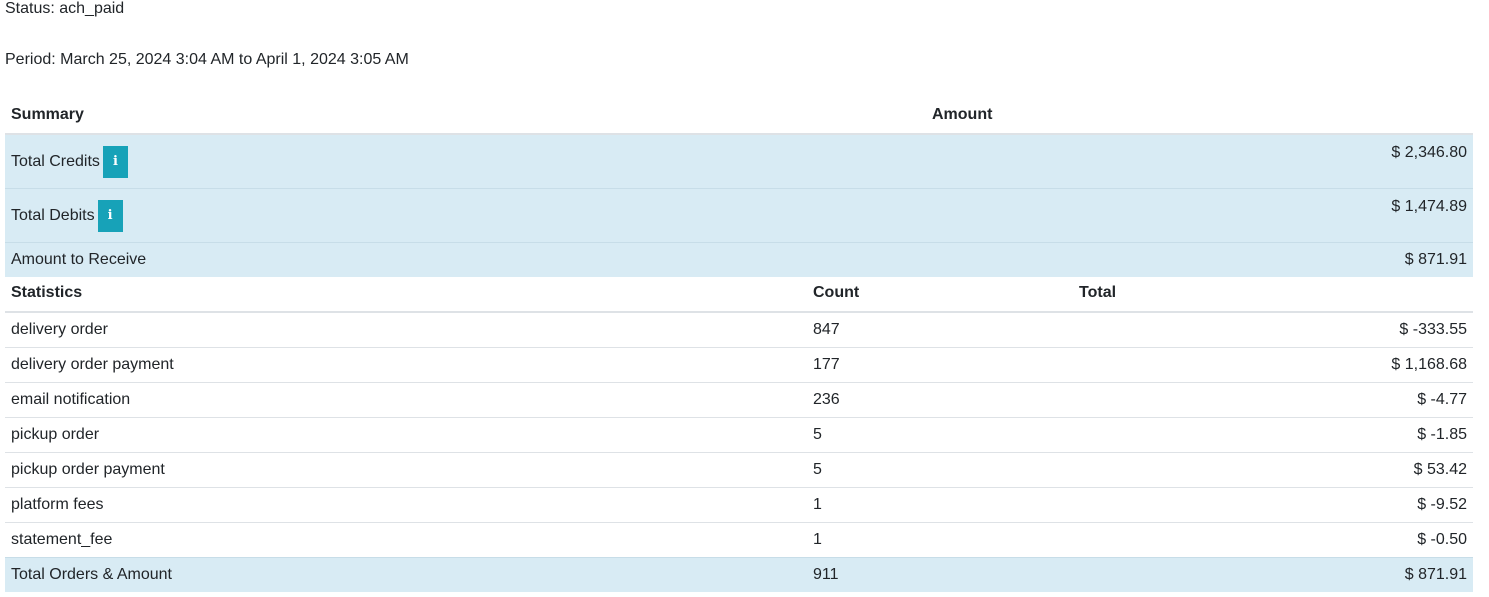 The image size is (1489, 597). I want to click on summary-column-header: Summary, so click(465, 115).